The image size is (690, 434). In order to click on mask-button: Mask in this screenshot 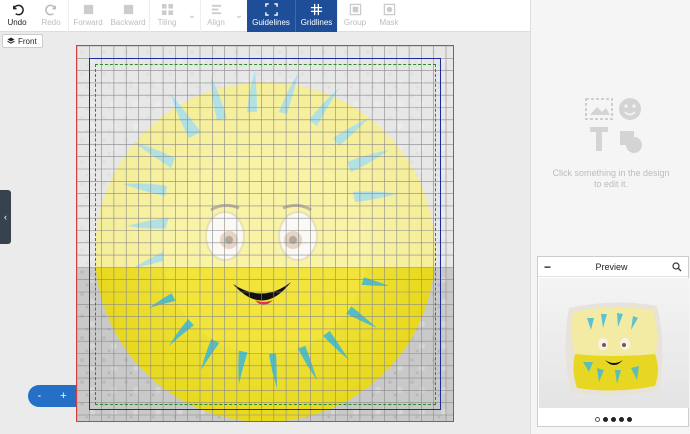, I will do `click(389, 16)`.